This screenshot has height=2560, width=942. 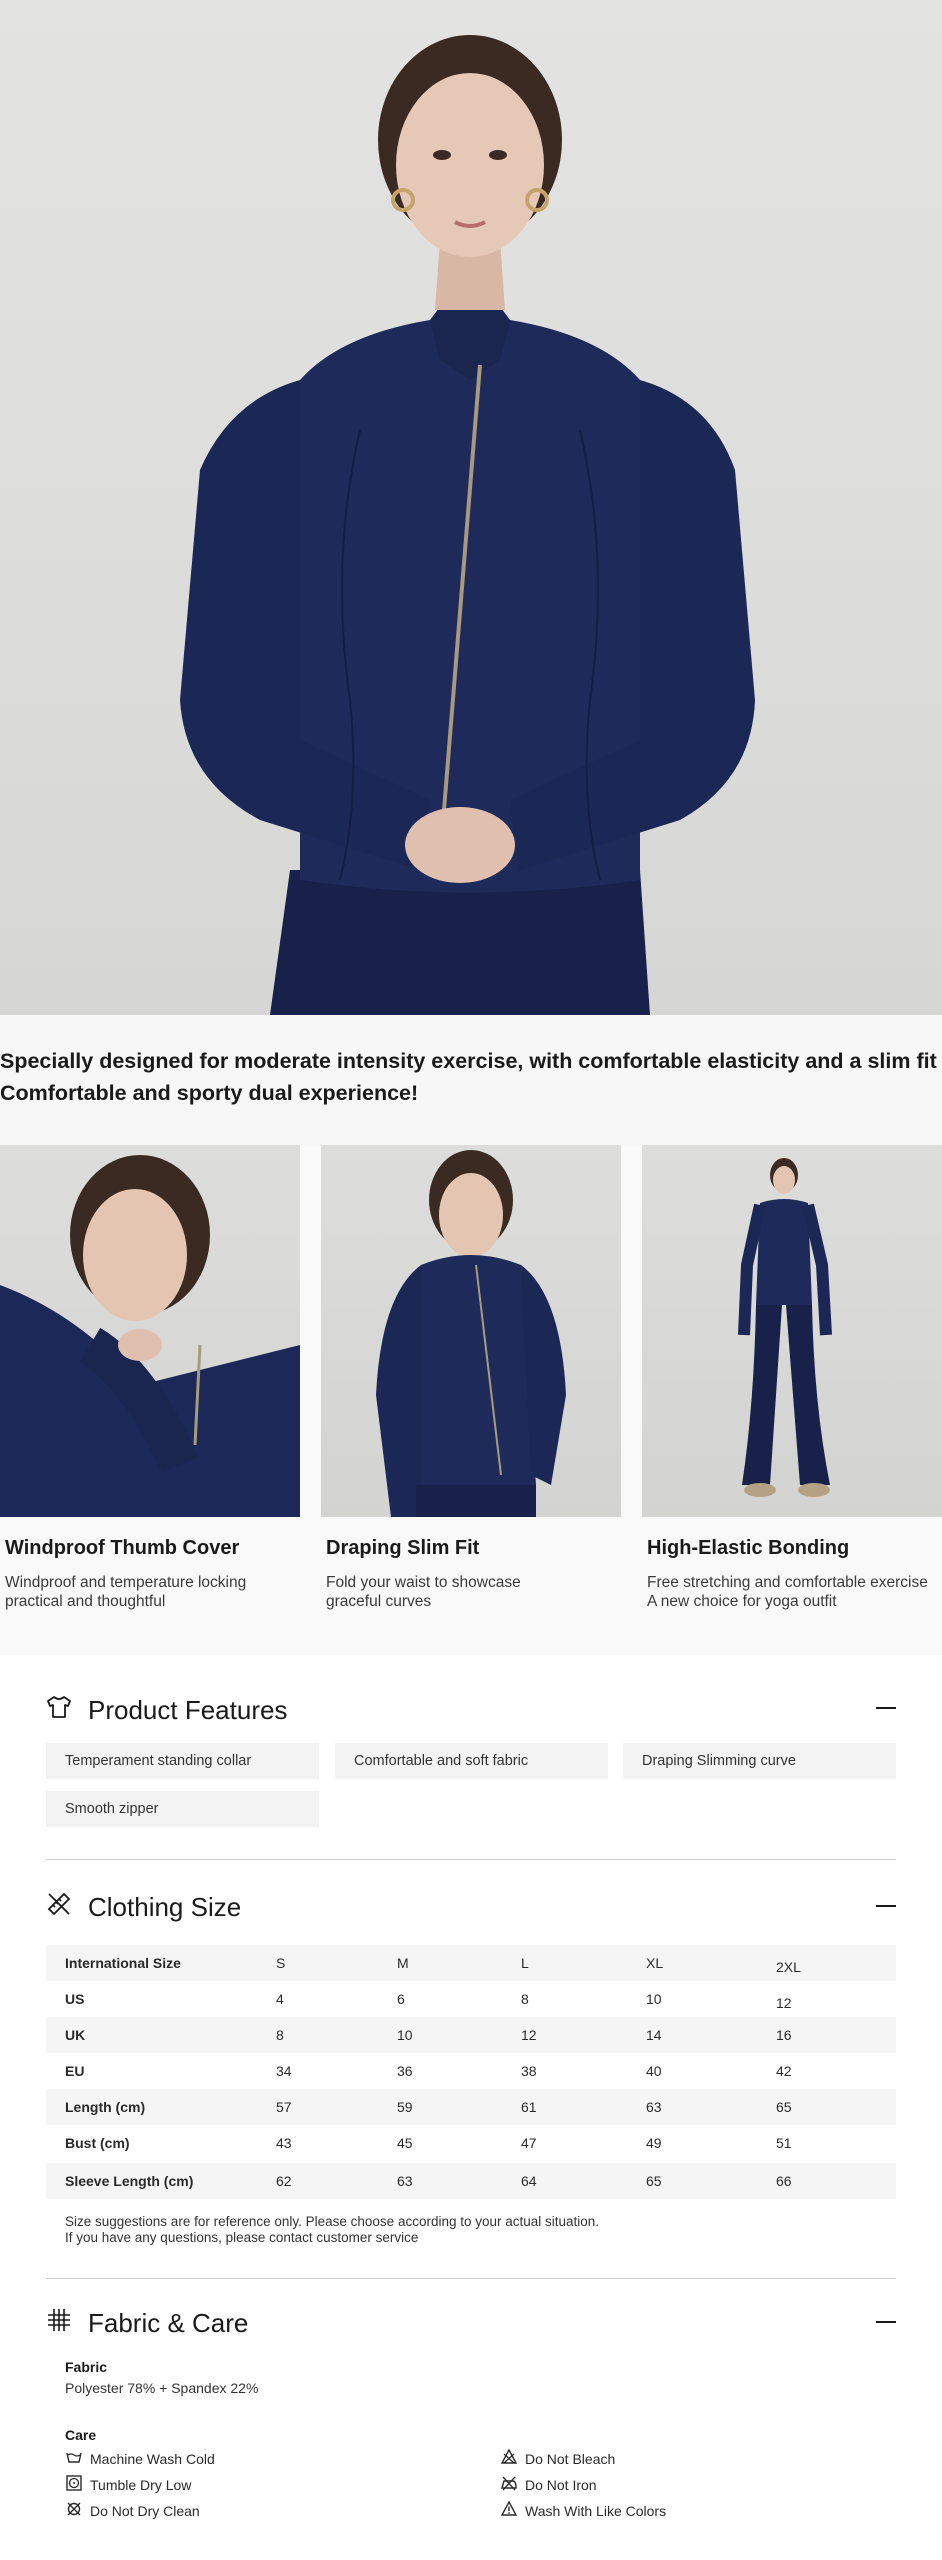 I want to click on care-item-label: Tumble Dry Low, so click(x=141, y=2484).